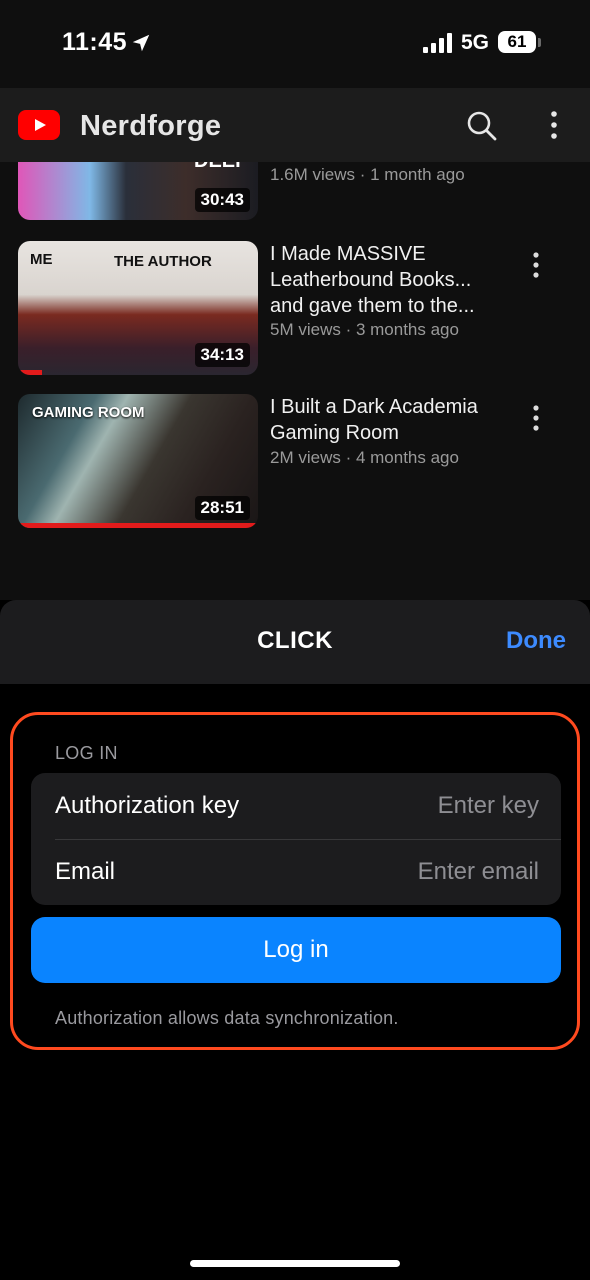 The image size is (590, 1280). What do you see at coordinates (95, 42) in the screenshot?
I see `status-time: 11:45` at bounding box center [95, 42].